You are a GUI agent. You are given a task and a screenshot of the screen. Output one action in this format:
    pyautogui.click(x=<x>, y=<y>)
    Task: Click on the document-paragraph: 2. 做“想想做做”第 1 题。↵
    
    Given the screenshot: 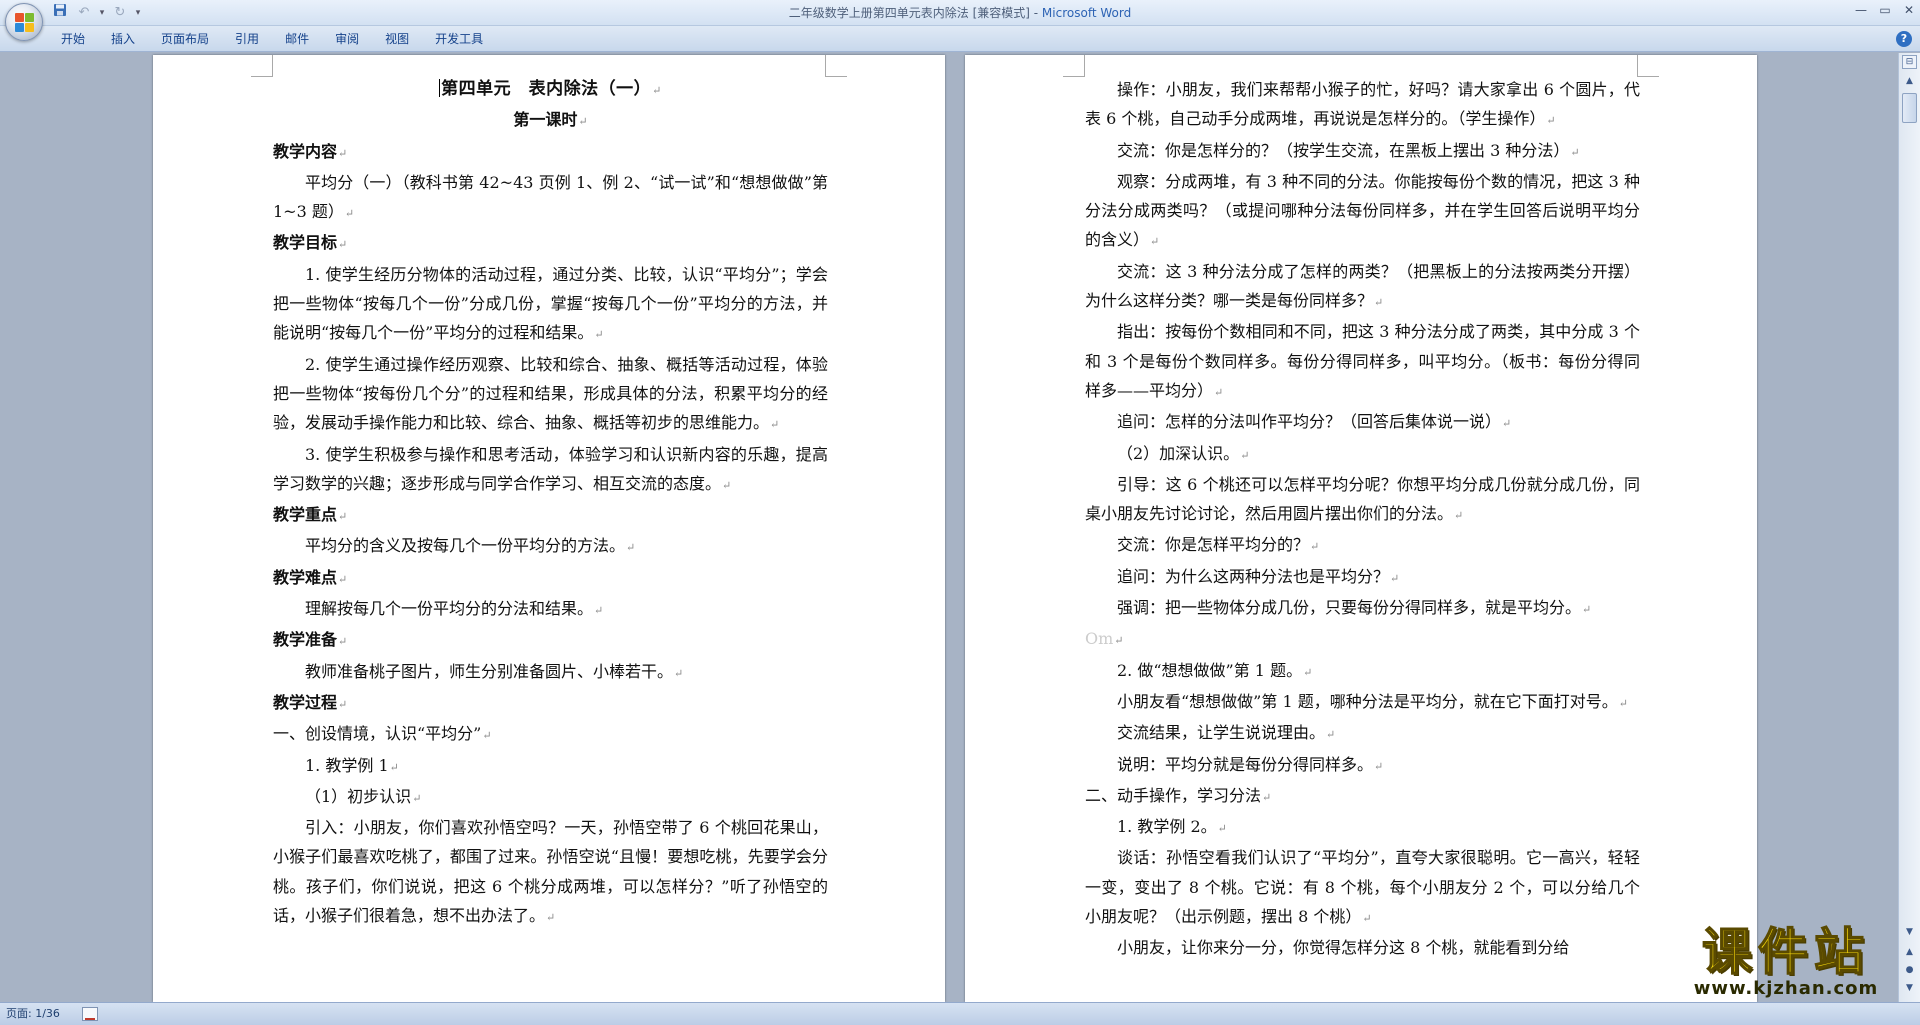 What is the action you would take?
    pyautogui.click(x=1362, y=671)
    